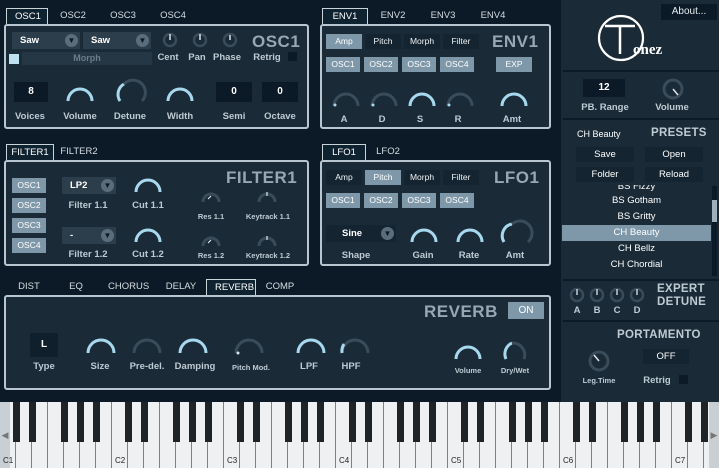 The height and width of the screenshot is (468, 719). What do you see at coordinates (128, 287) in the screenshot?
I see `tab-chorus: CHORUS` at bounding box center [128, 287].